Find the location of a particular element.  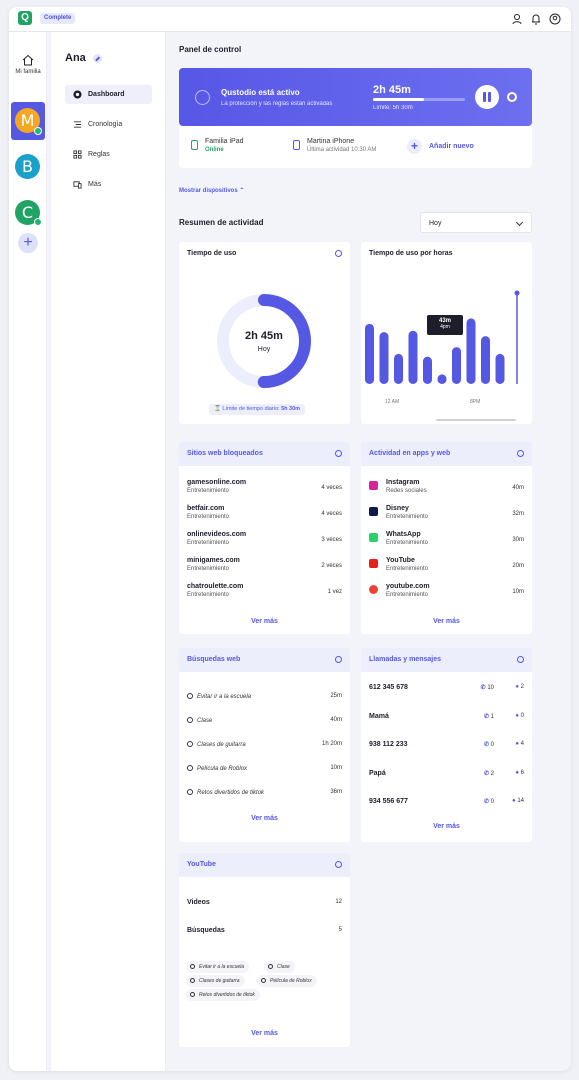

nav-item-label: Dashboard is located at coordinates (106, 94).